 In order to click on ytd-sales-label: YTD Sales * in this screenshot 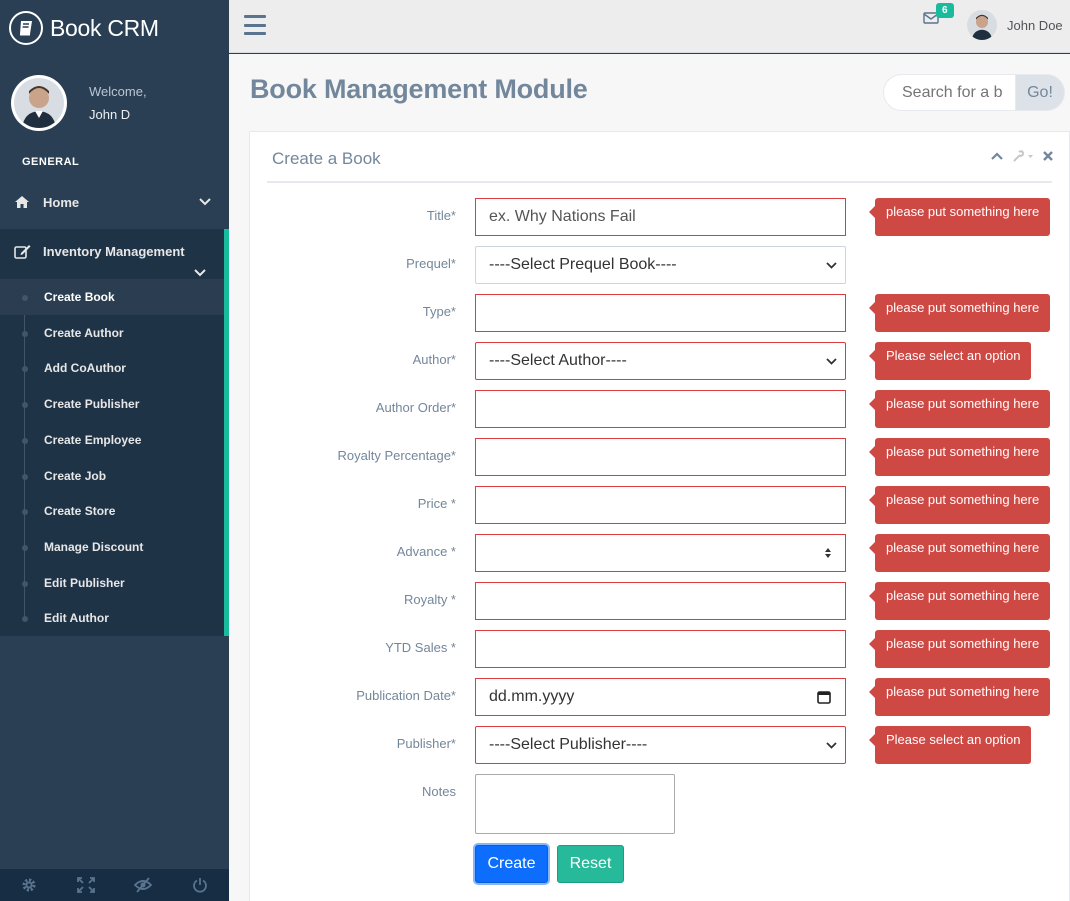, I will do `click(420, 647)`.